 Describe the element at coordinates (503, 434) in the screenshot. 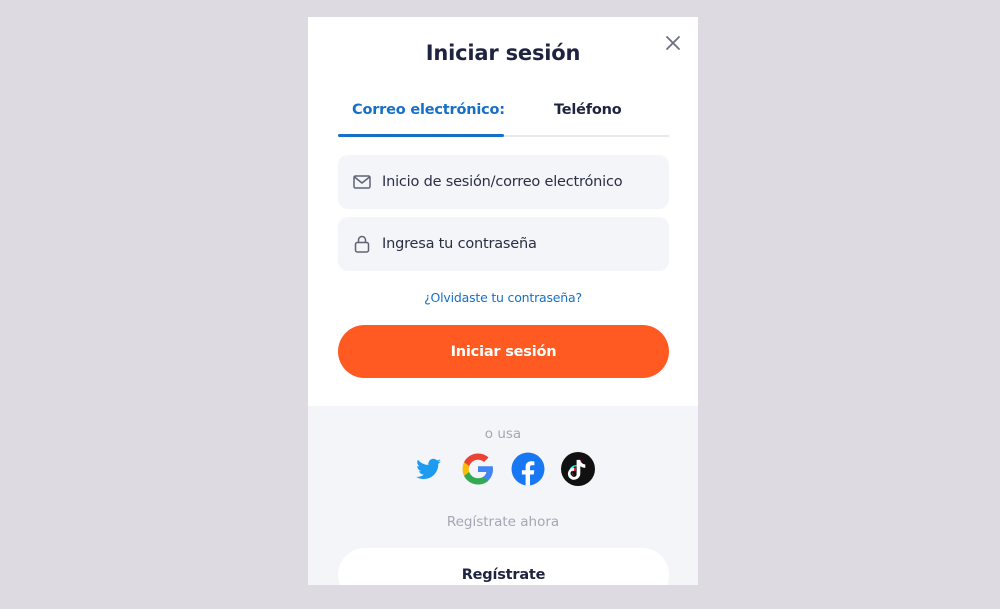

I see `or-use-label: o usa` at that location.